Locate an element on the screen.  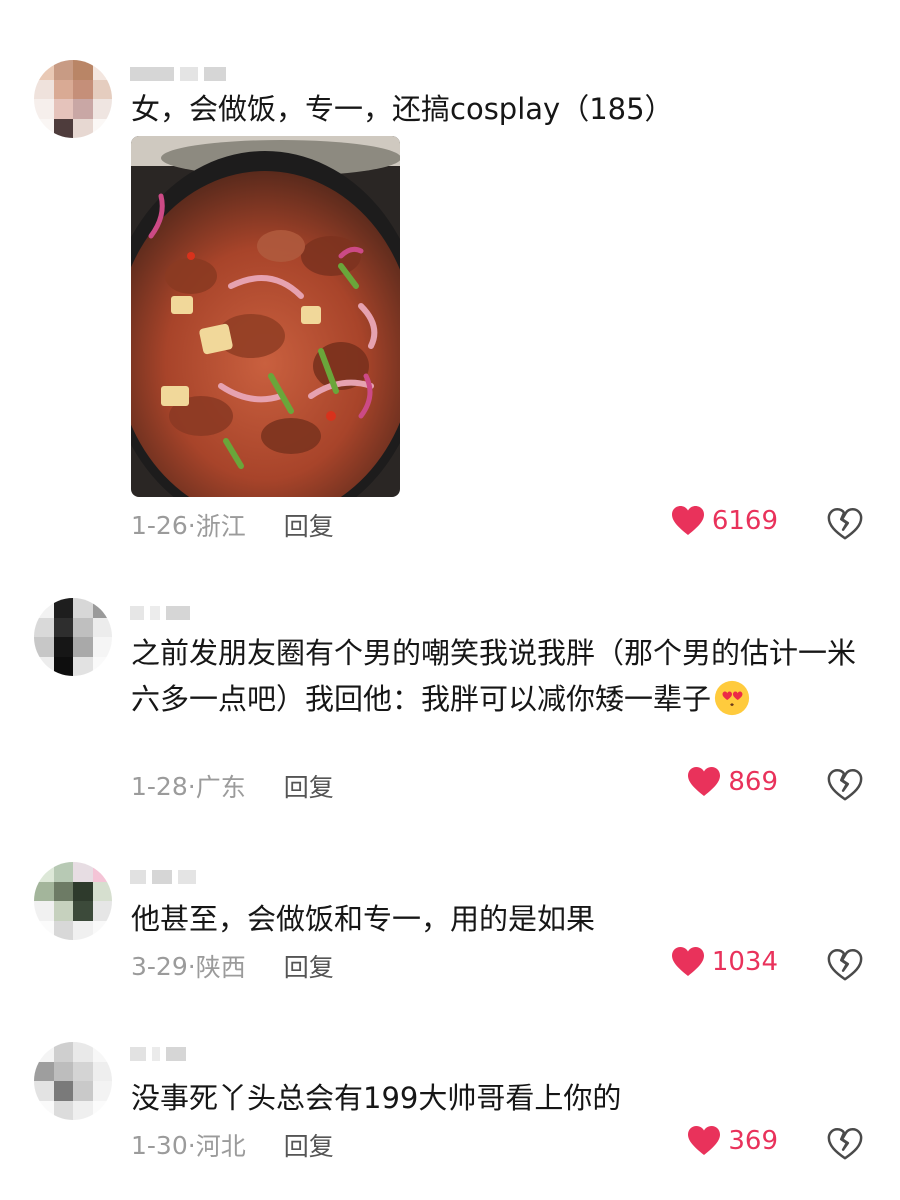
comment-date: 1-30 is located at coordinates (159, 1145).